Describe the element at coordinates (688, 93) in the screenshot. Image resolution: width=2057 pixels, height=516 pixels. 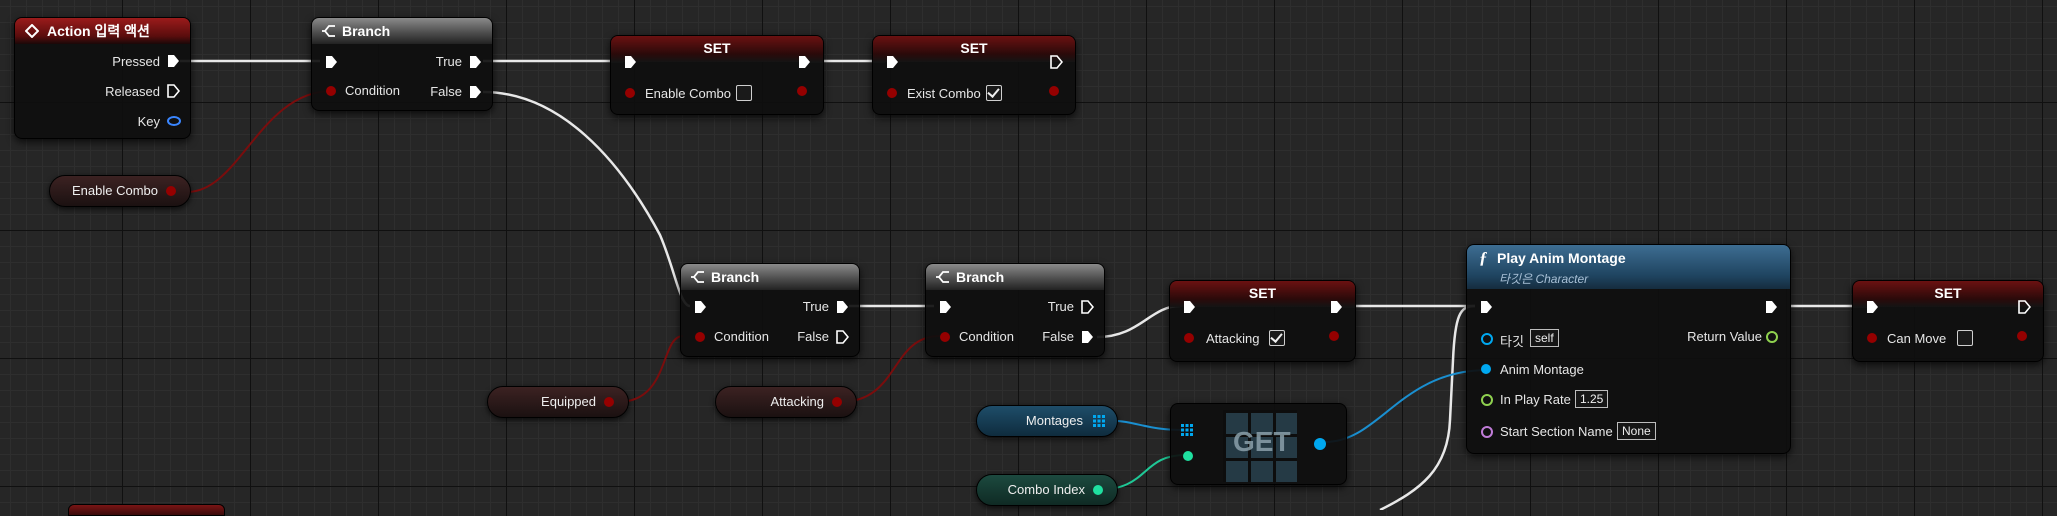
I see `set-var-label: Enable Combo` at that location.